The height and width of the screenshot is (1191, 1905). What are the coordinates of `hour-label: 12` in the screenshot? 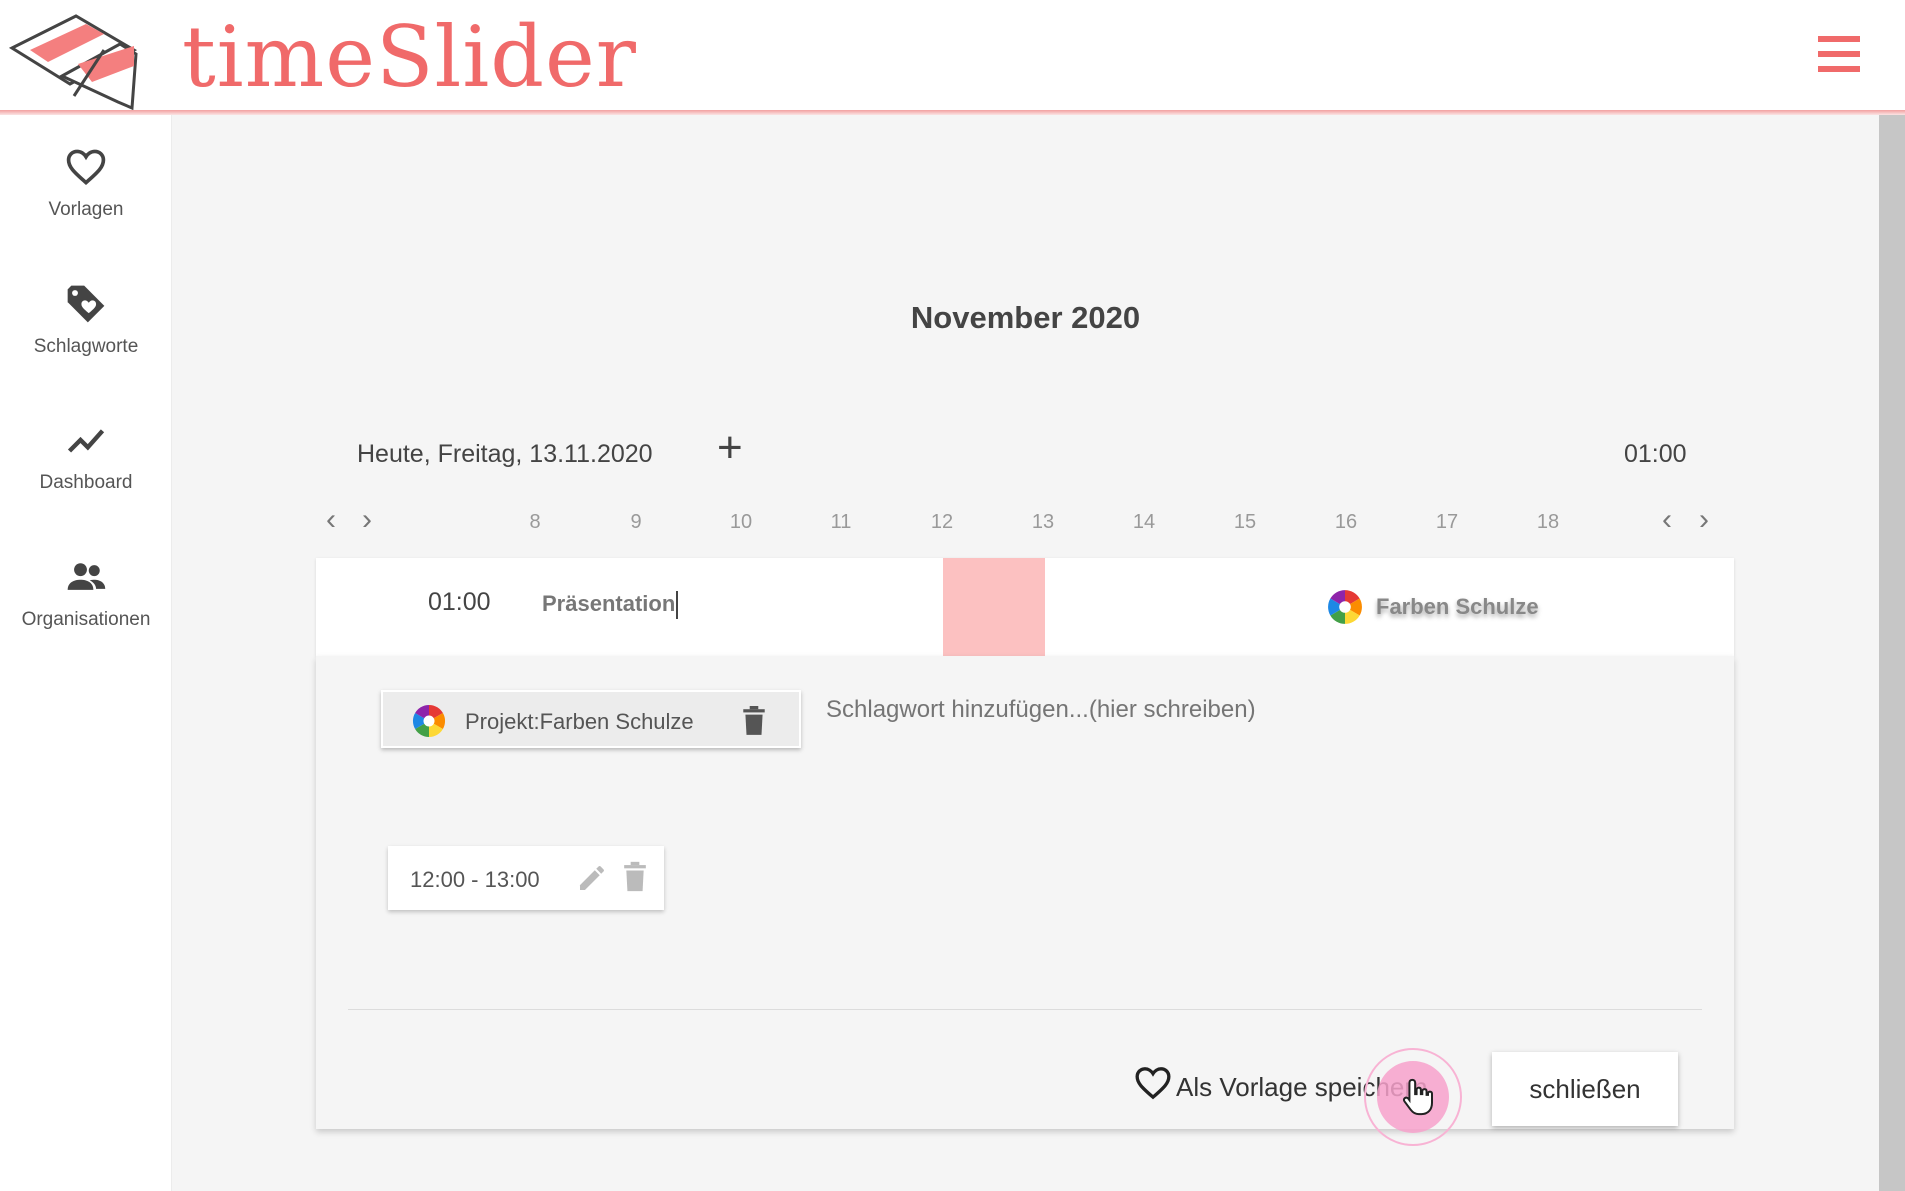 It's located at (942, 522).